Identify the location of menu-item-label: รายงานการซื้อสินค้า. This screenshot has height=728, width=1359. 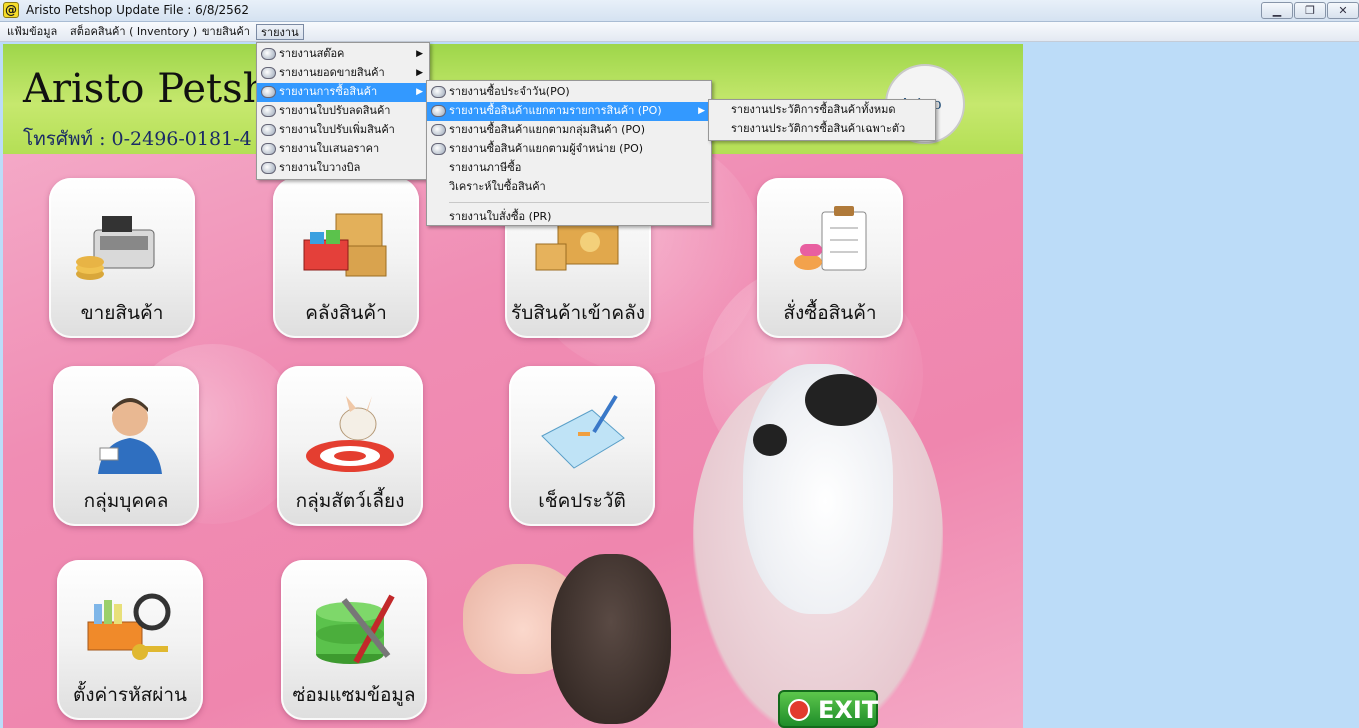
(328, 91).